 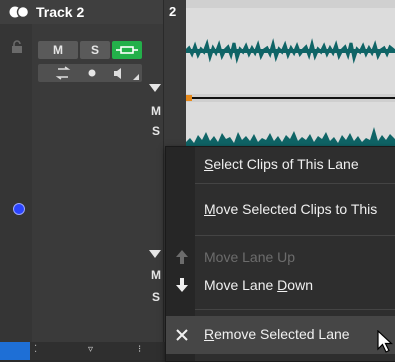 I want to click on menu-item-label: Select Clips of This Lane, so click(x=281, y=164).